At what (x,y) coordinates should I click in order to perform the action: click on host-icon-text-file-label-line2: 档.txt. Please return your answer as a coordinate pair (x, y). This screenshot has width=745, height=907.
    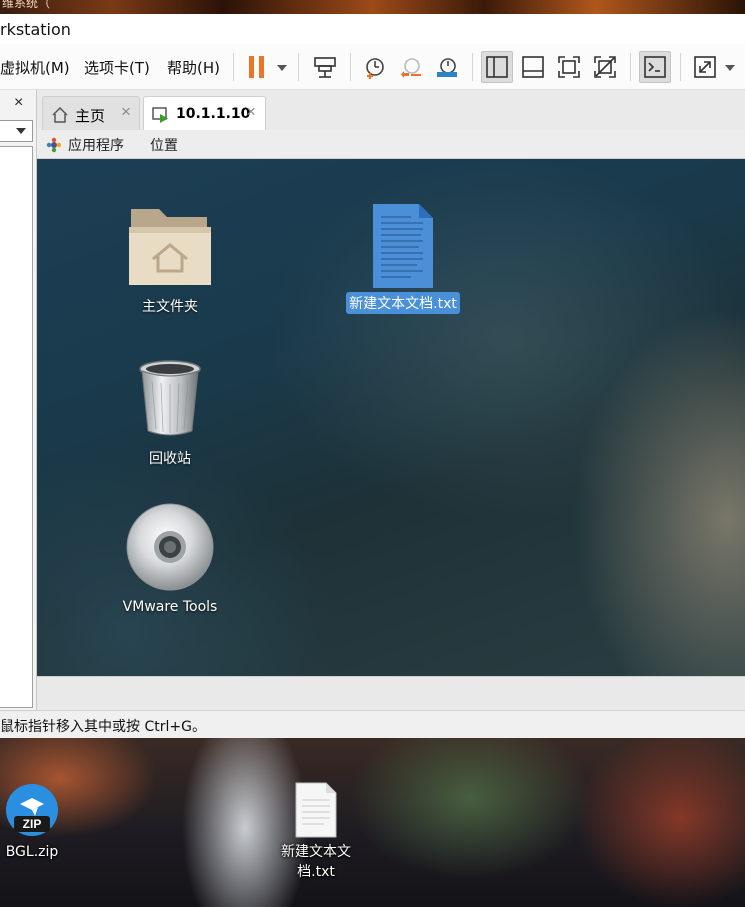
    Looking at the image, I should click on (316, 872).